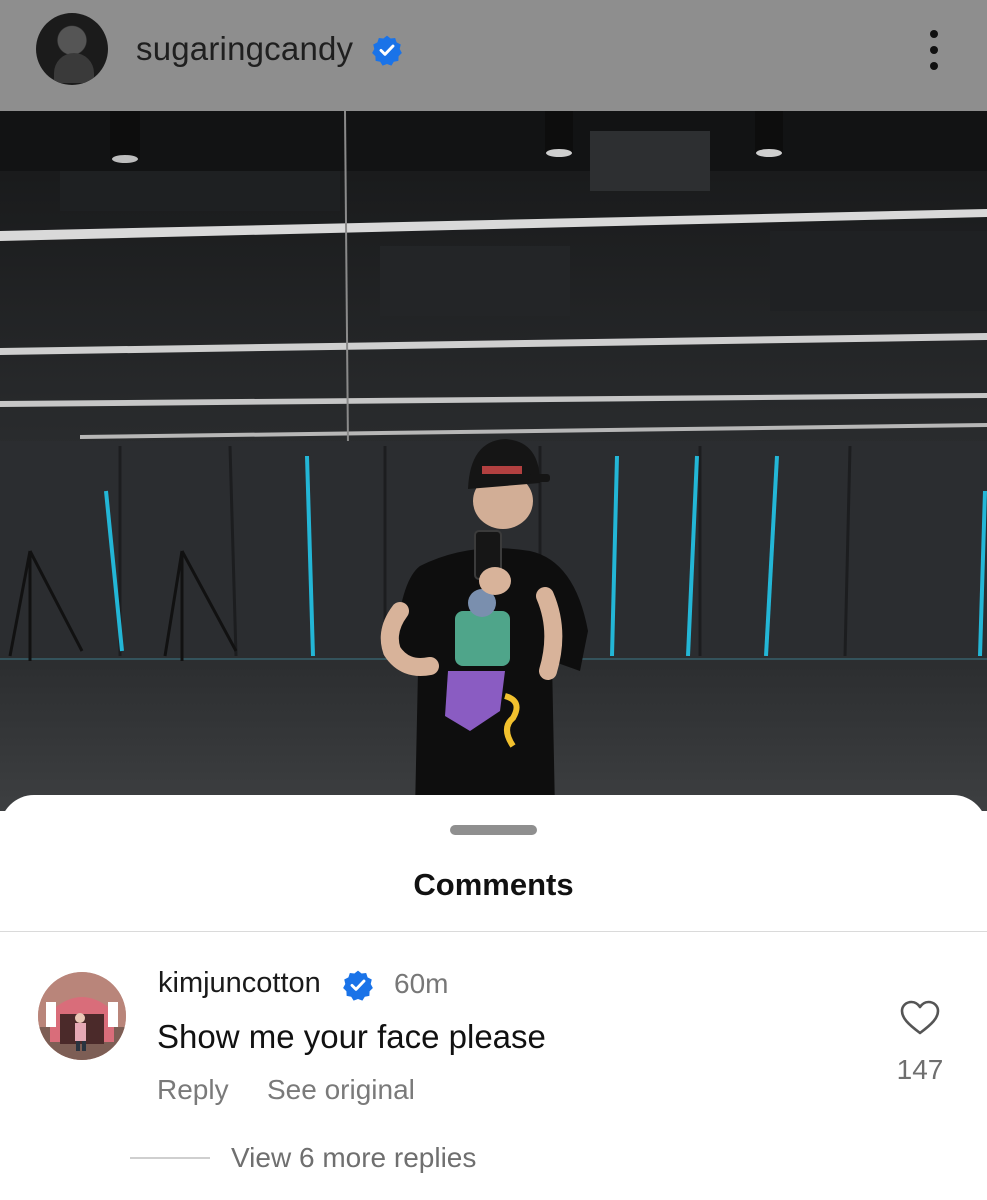  Describe the element at coordinates (193, 1090) in the screenshot. I see `reply-button: Reply` at that location.